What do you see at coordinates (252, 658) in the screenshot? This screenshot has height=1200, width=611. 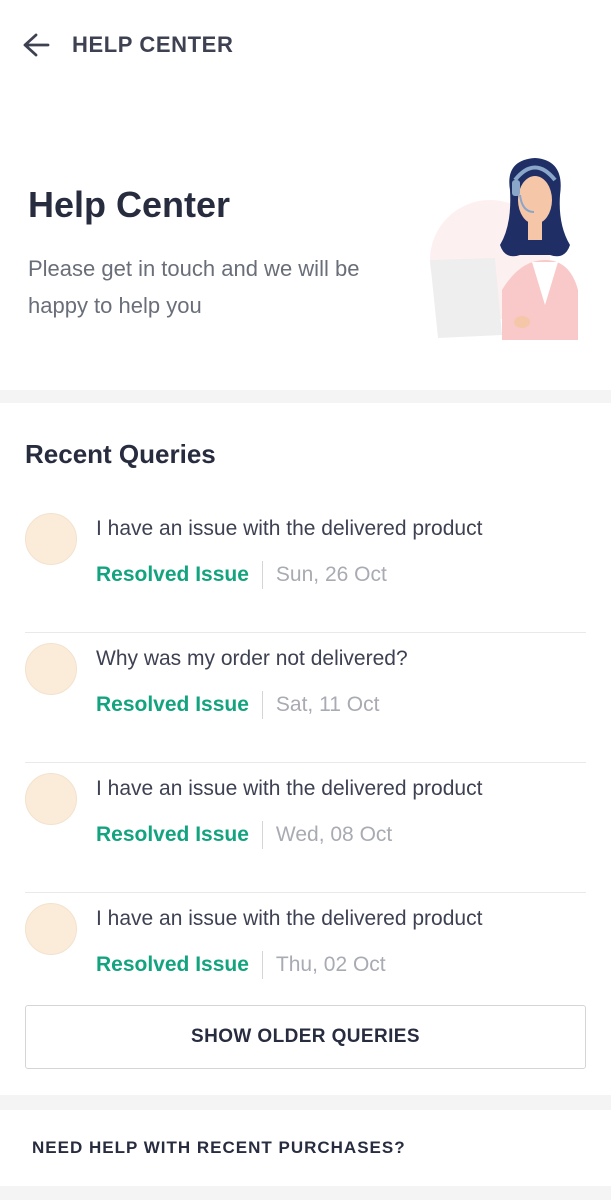 I see `query-text: Why was my order not delivered?` at bounding box center [252, 658].